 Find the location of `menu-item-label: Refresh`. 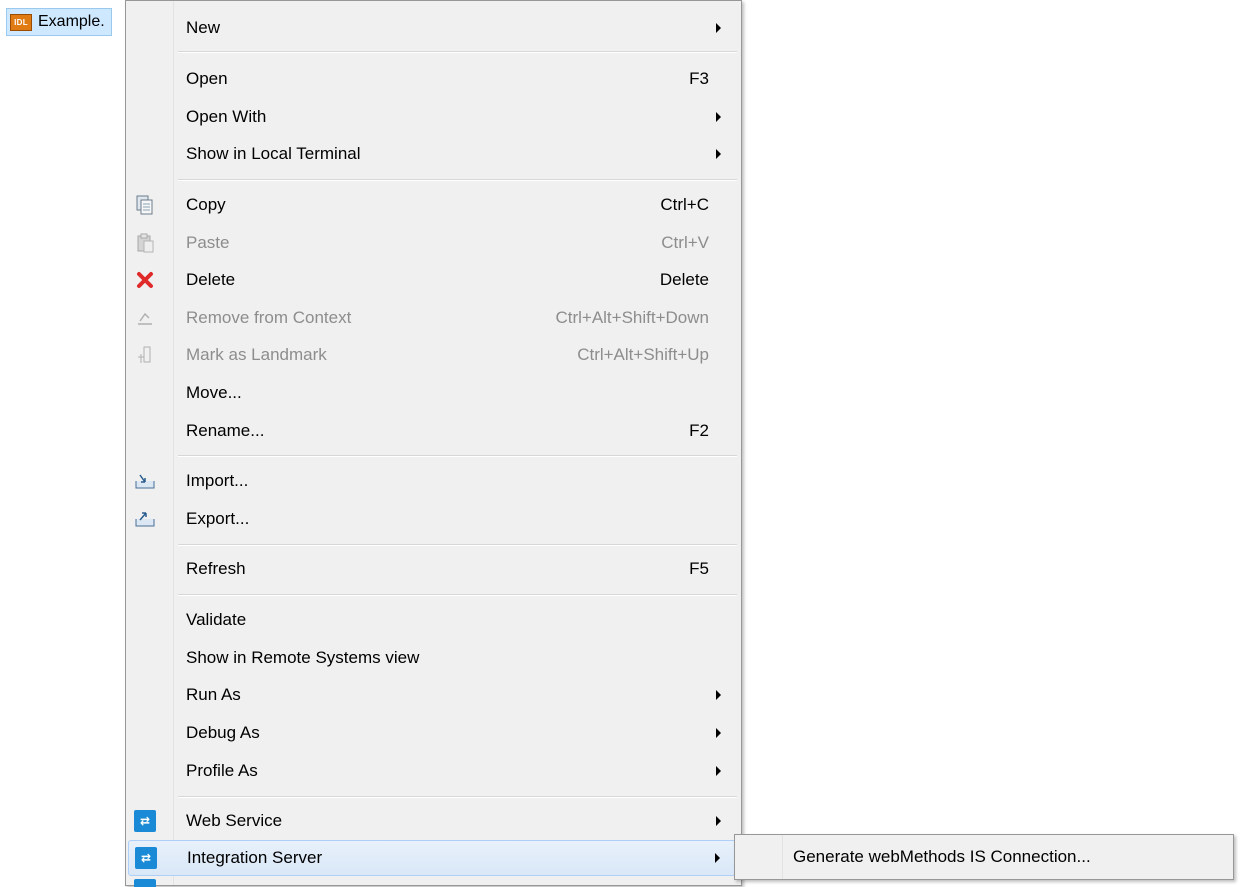

menu-item-label: Refresh is located at coordinates (216, 568).